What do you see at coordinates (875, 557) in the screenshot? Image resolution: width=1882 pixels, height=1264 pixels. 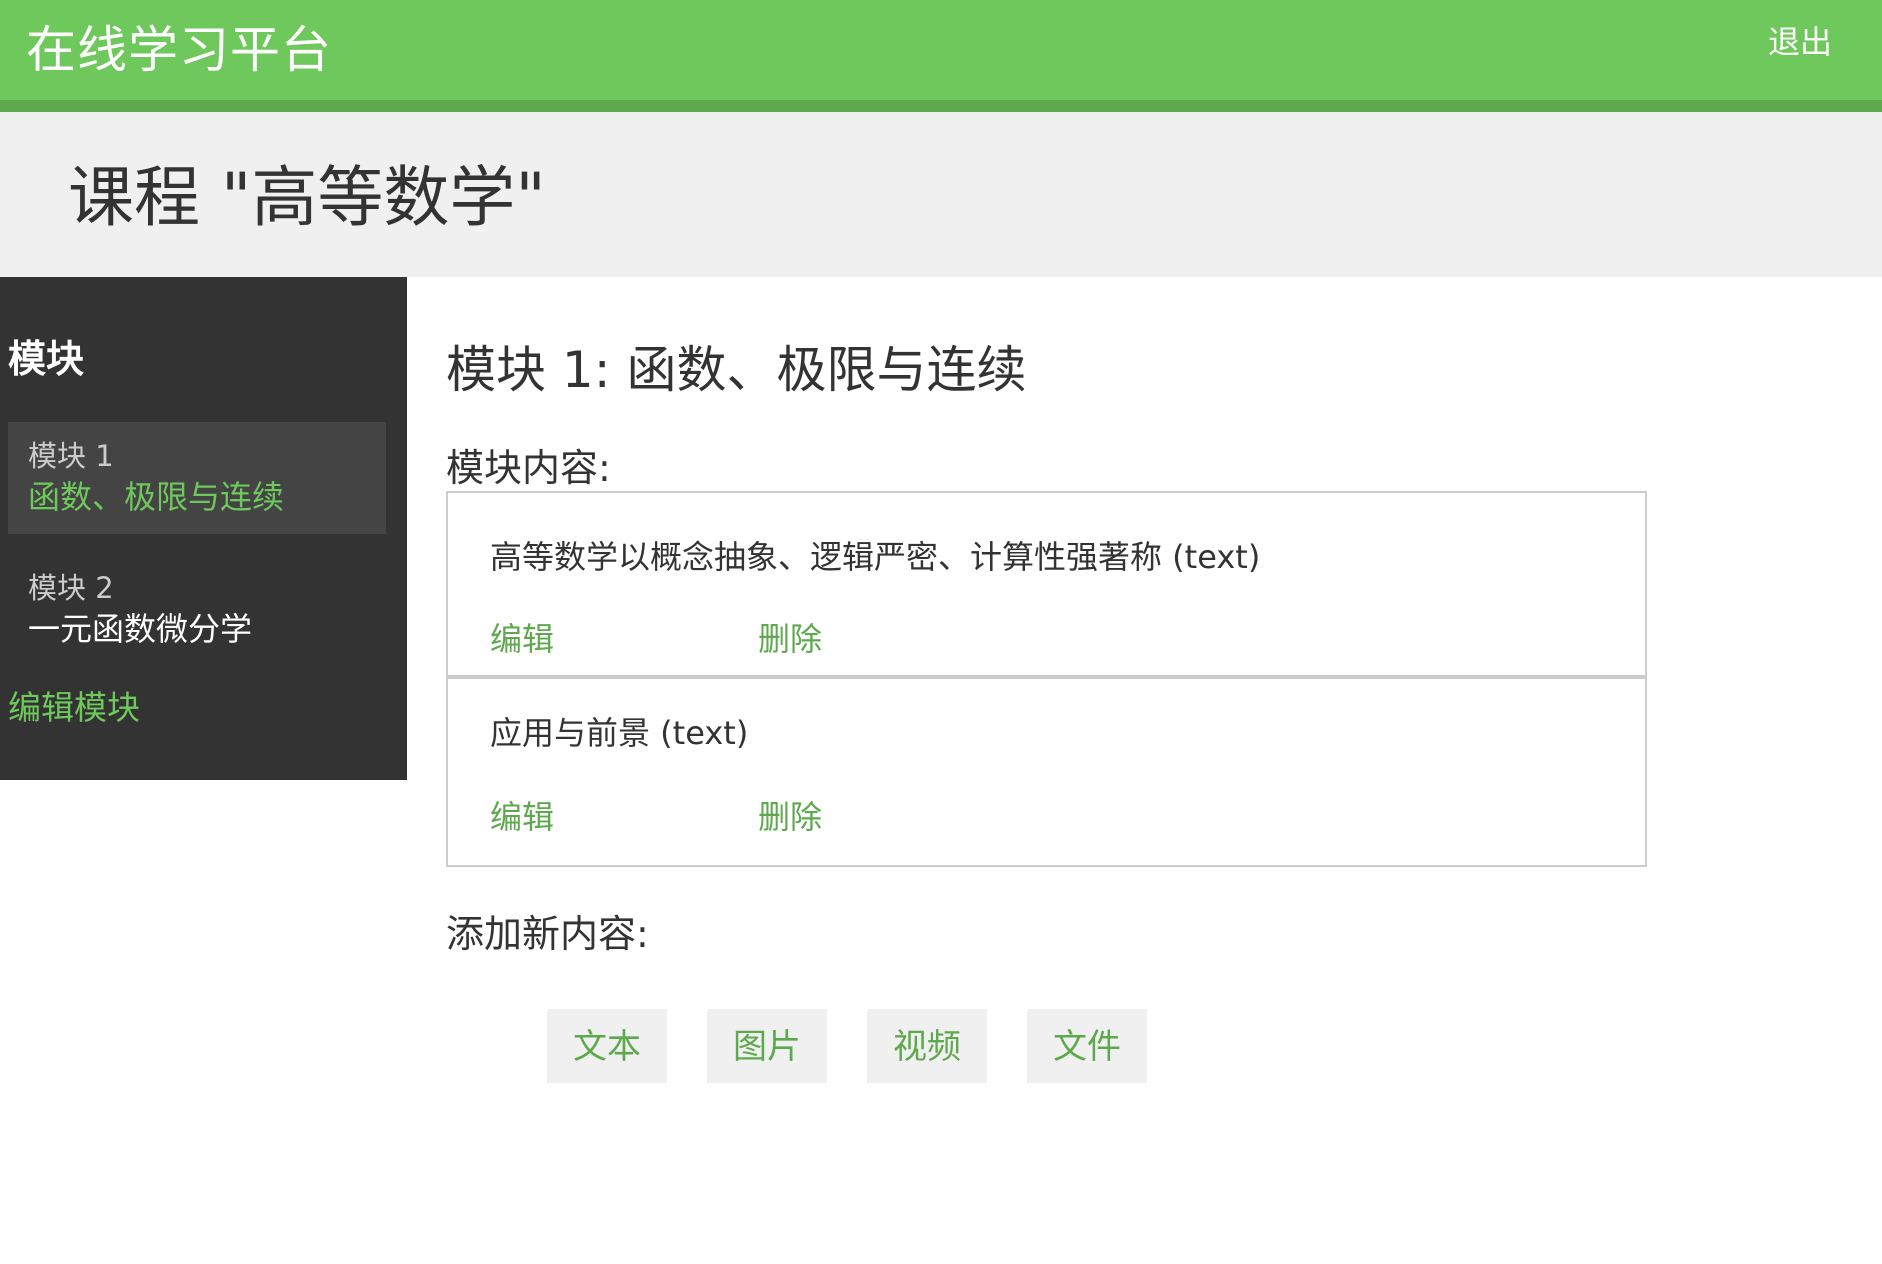 I see `content-item-text: 高等数学以概念抽象、逻辑严密、计算性强著称 (text)` at bounding box center [875, 557].